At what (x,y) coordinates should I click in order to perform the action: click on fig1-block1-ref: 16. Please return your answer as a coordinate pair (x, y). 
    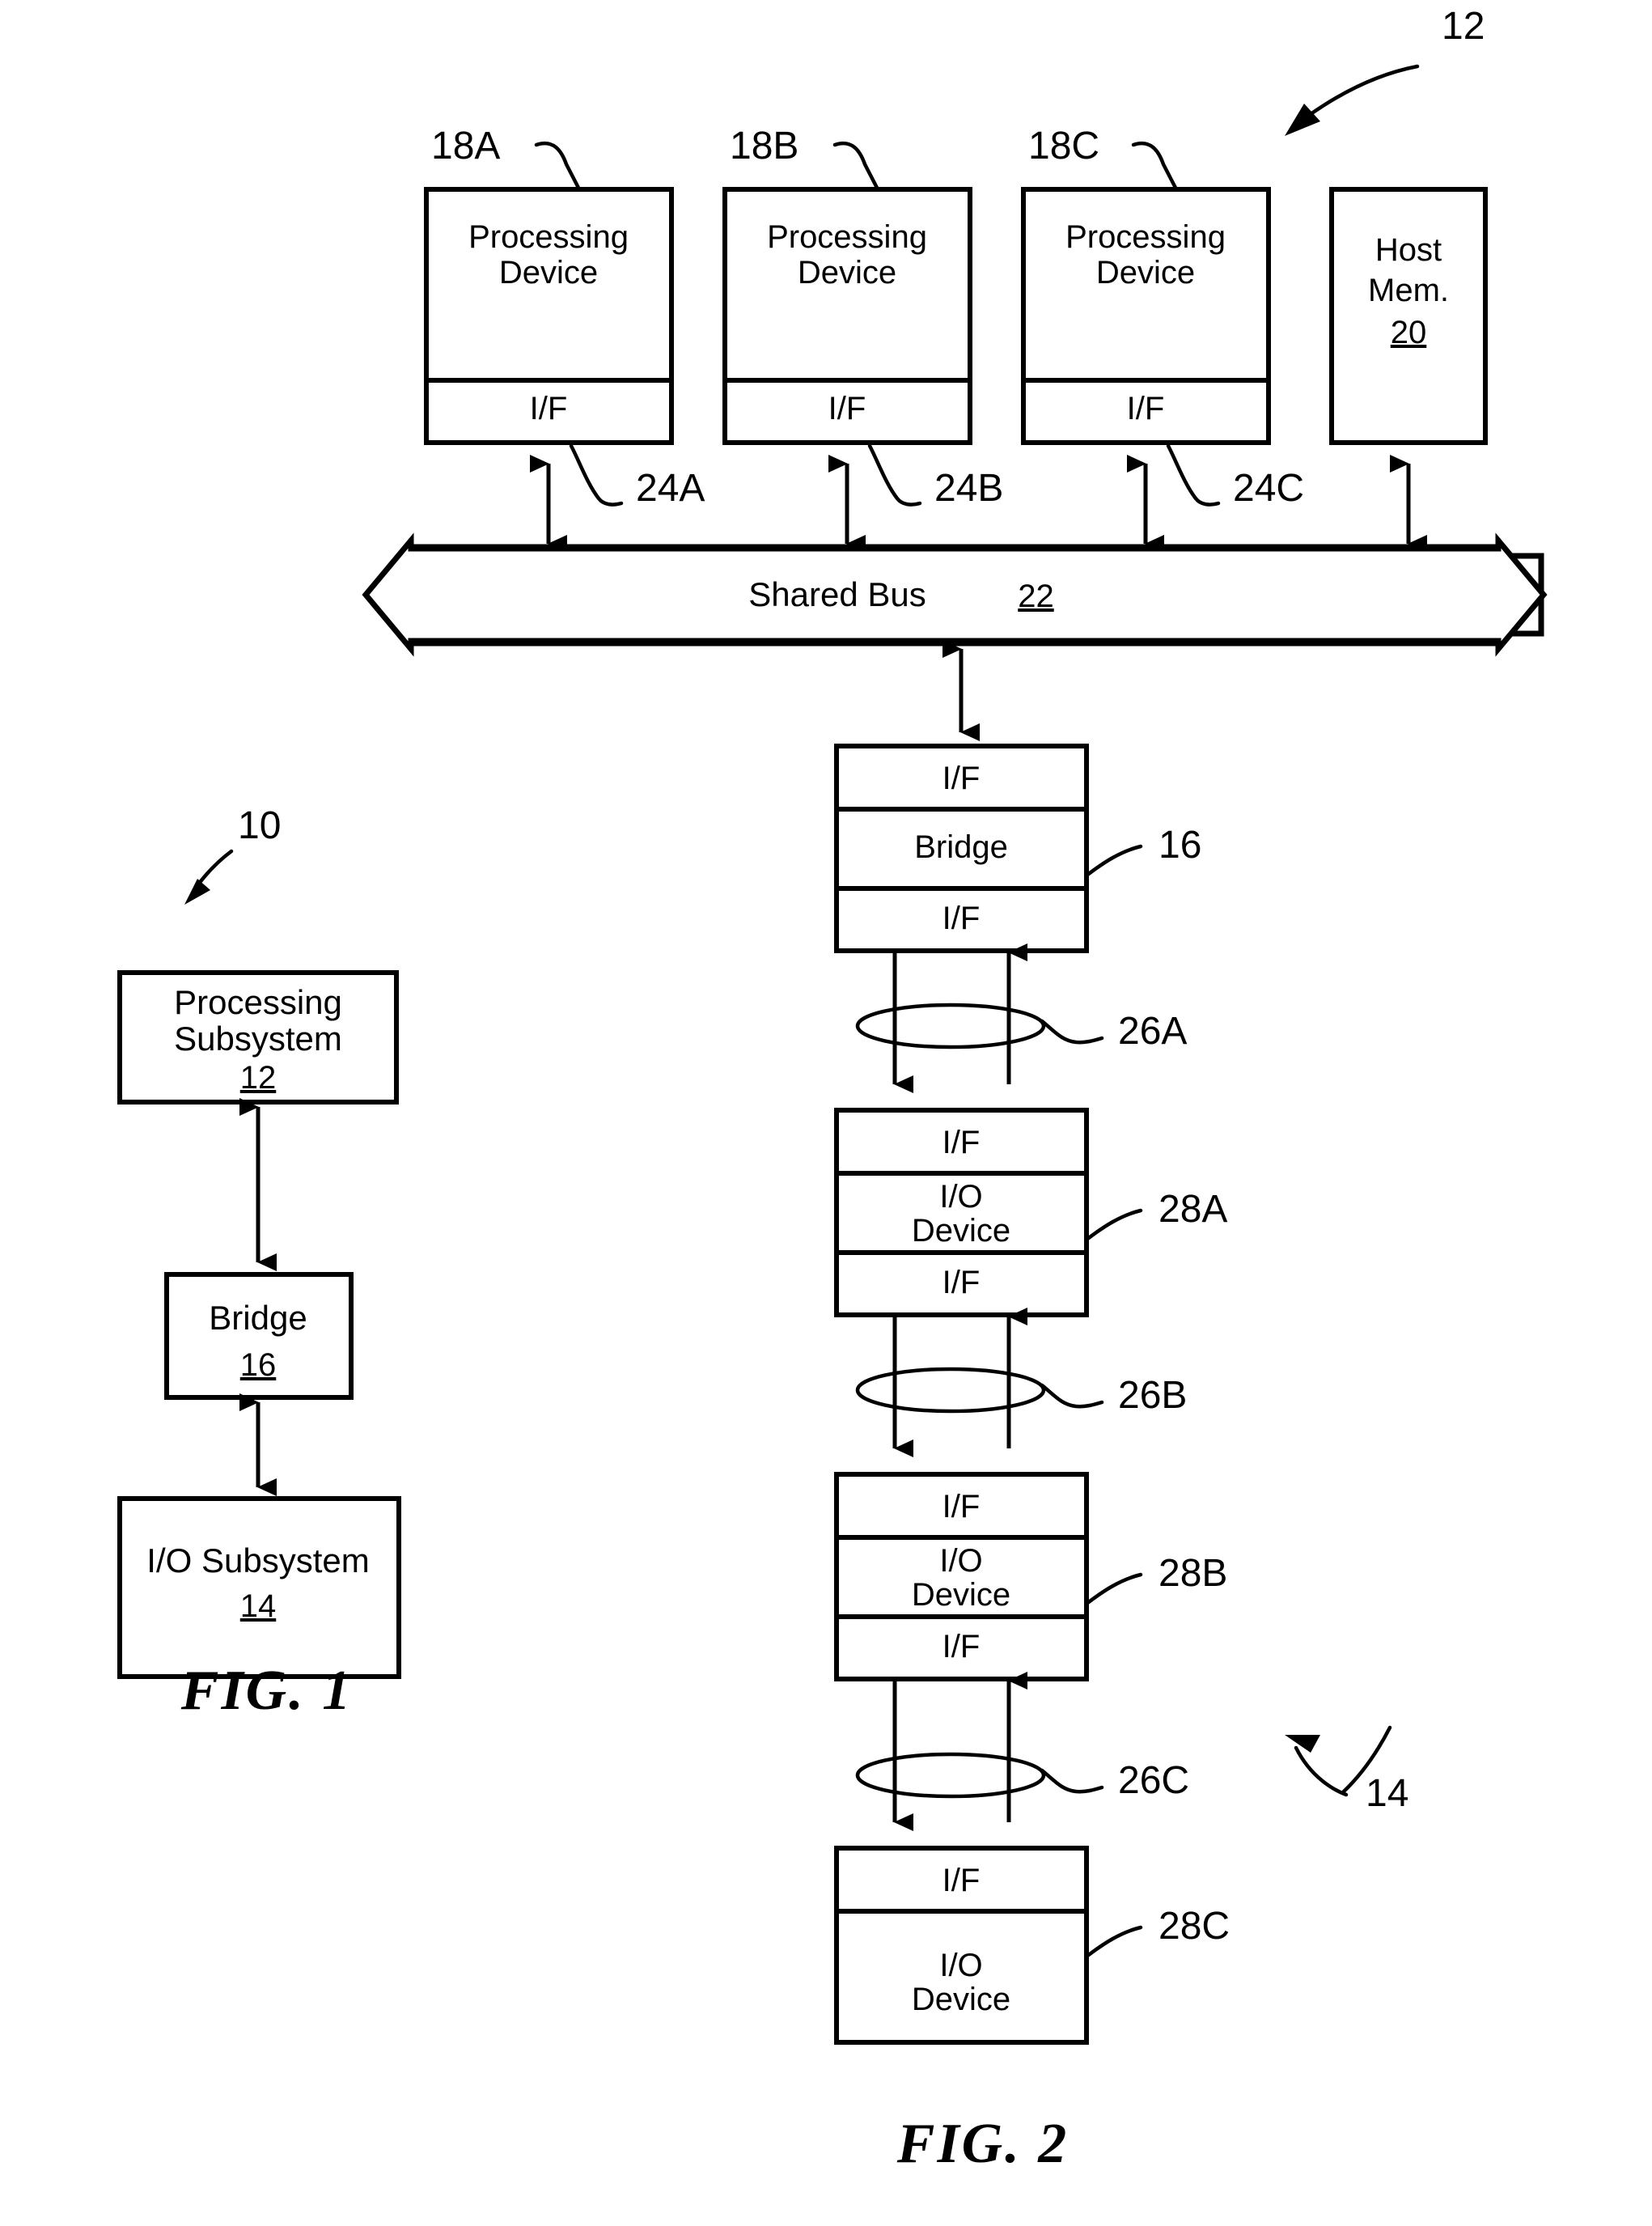
    Looking at the image, I should click on (258, 1365).